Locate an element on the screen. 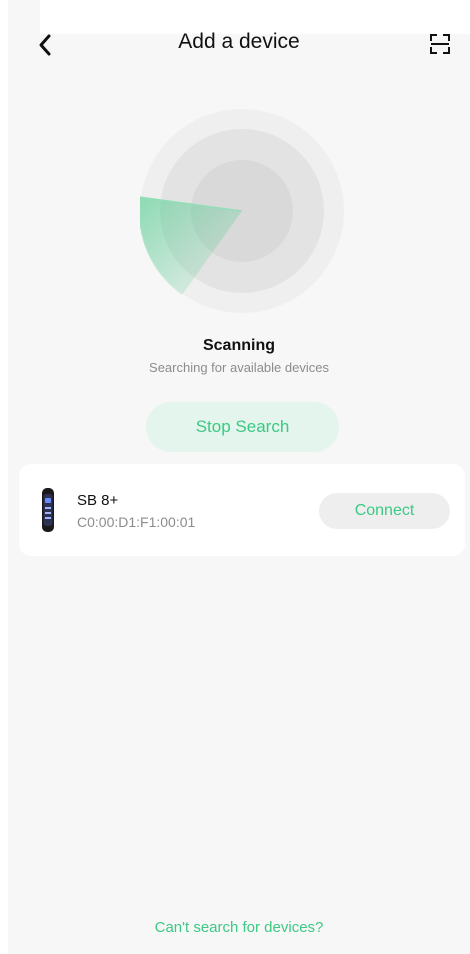 This screenshot has width=470, height=954. device-name: SB 8+ is located at coordinates (98, 500).